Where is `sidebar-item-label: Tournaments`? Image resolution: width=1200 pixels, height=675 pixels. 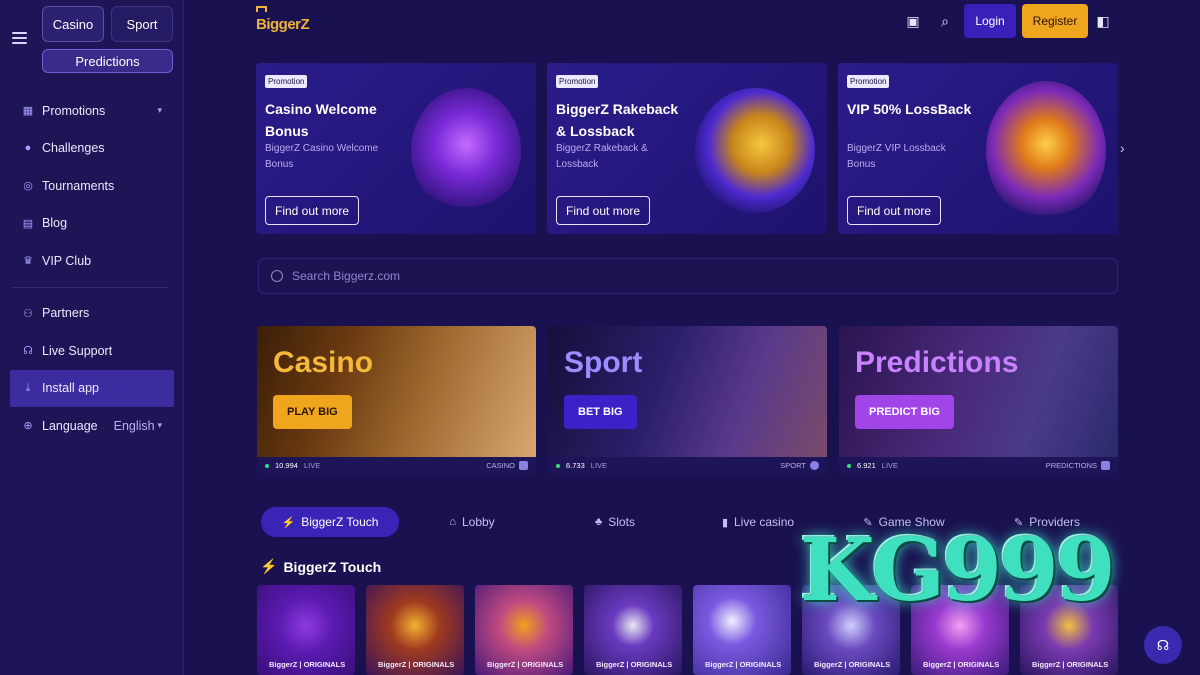 sidebar-item-label: Tournaments is located at coordinates (78, 185).